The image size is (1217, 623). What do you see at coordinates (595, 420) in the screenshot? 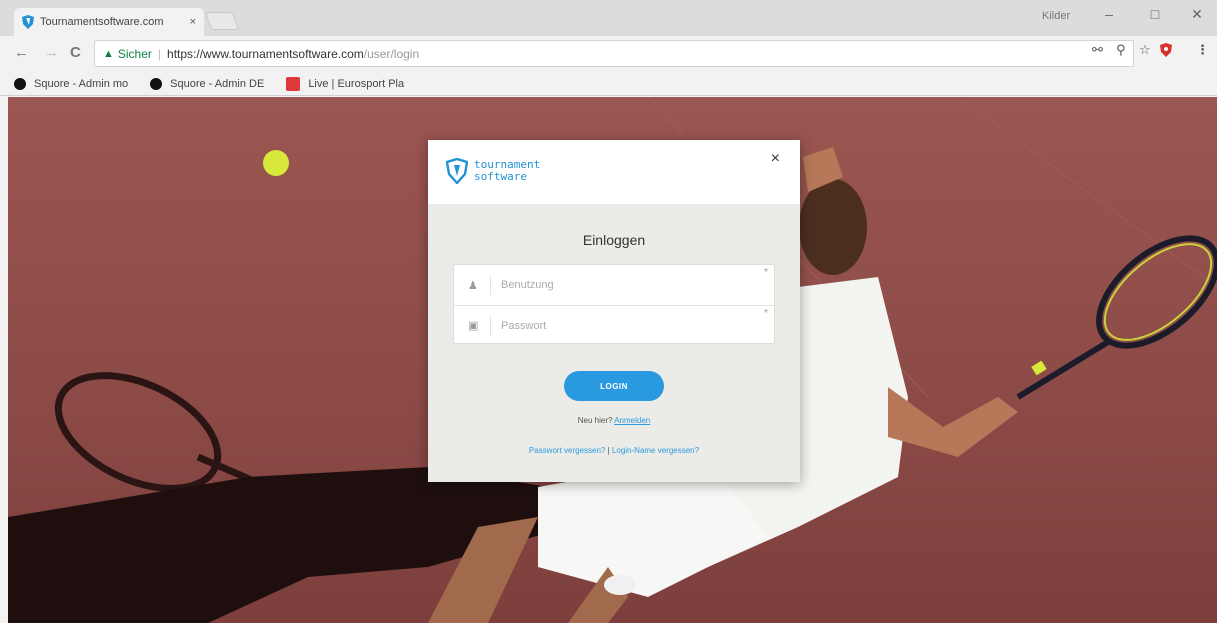
I see `new-here-text: Neu hier?` at bounding box center [595, 420].